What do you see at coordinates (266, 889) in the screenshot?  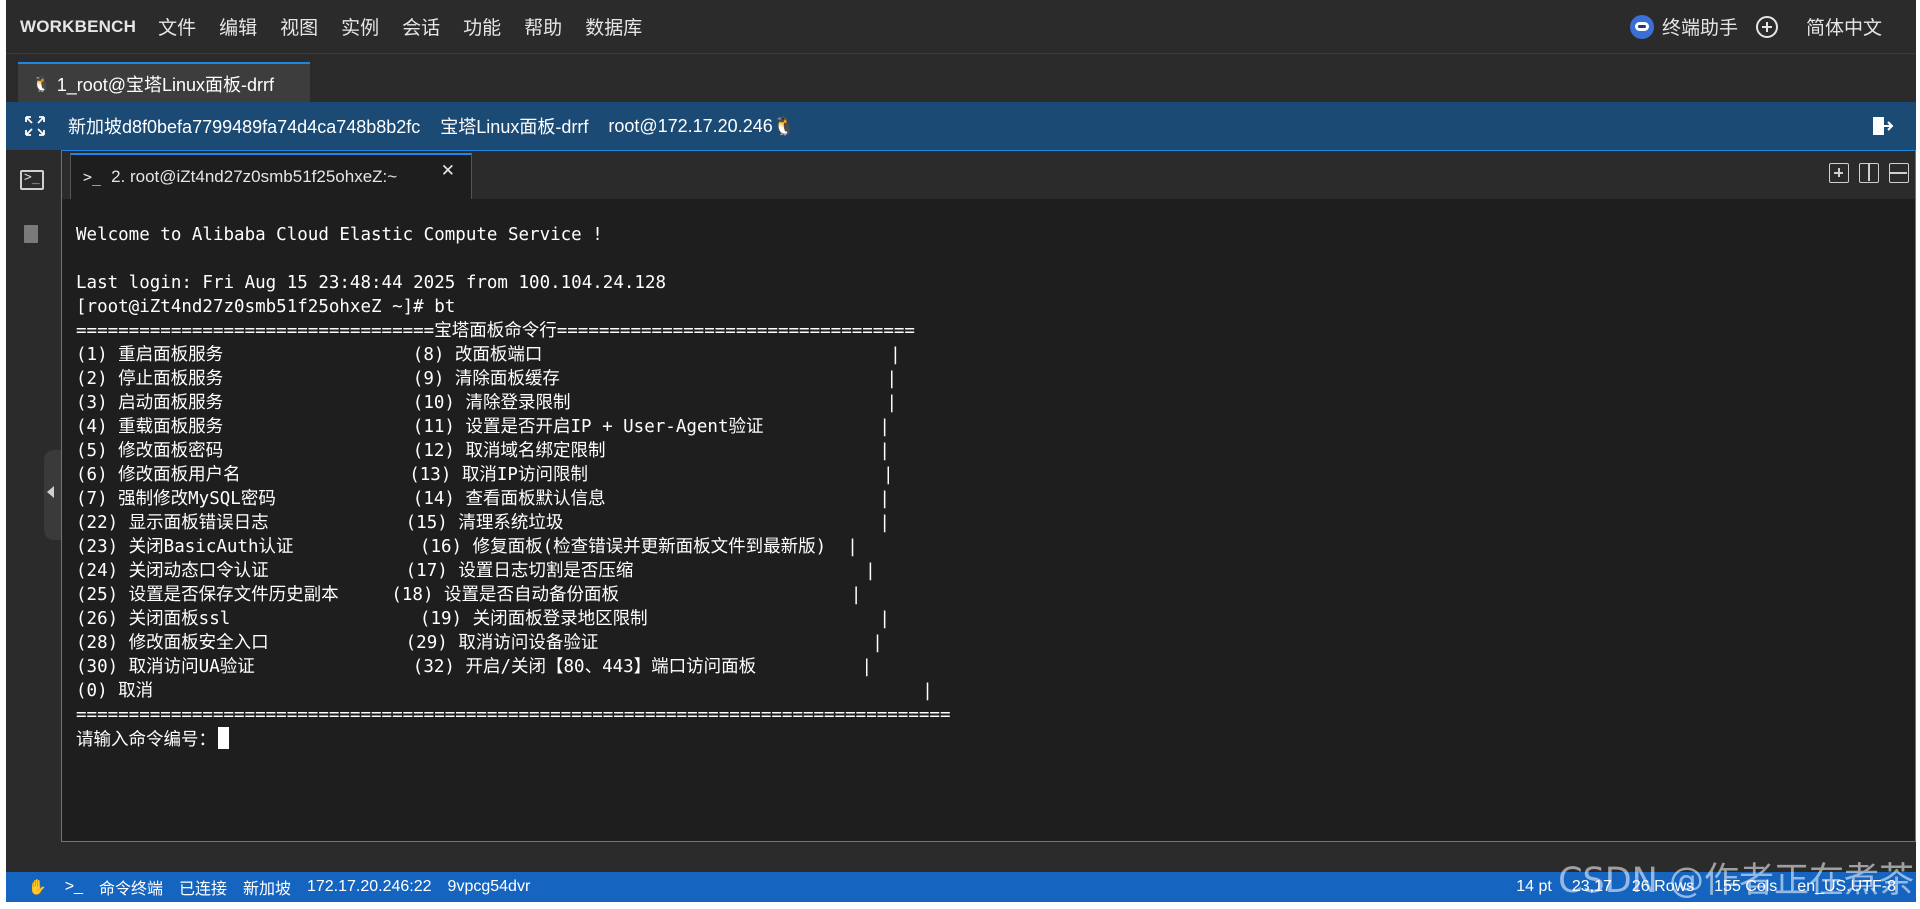 I see `status-region: 新加坡` at bounding box center [266, 889].